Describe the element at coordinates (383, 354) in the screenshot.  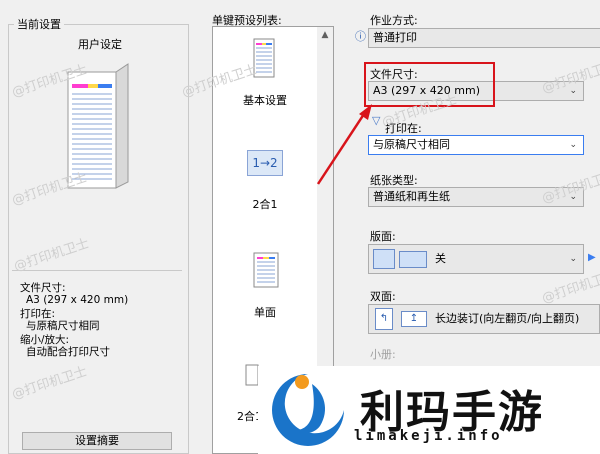
I see `booklet-label: 小册:` at that location.